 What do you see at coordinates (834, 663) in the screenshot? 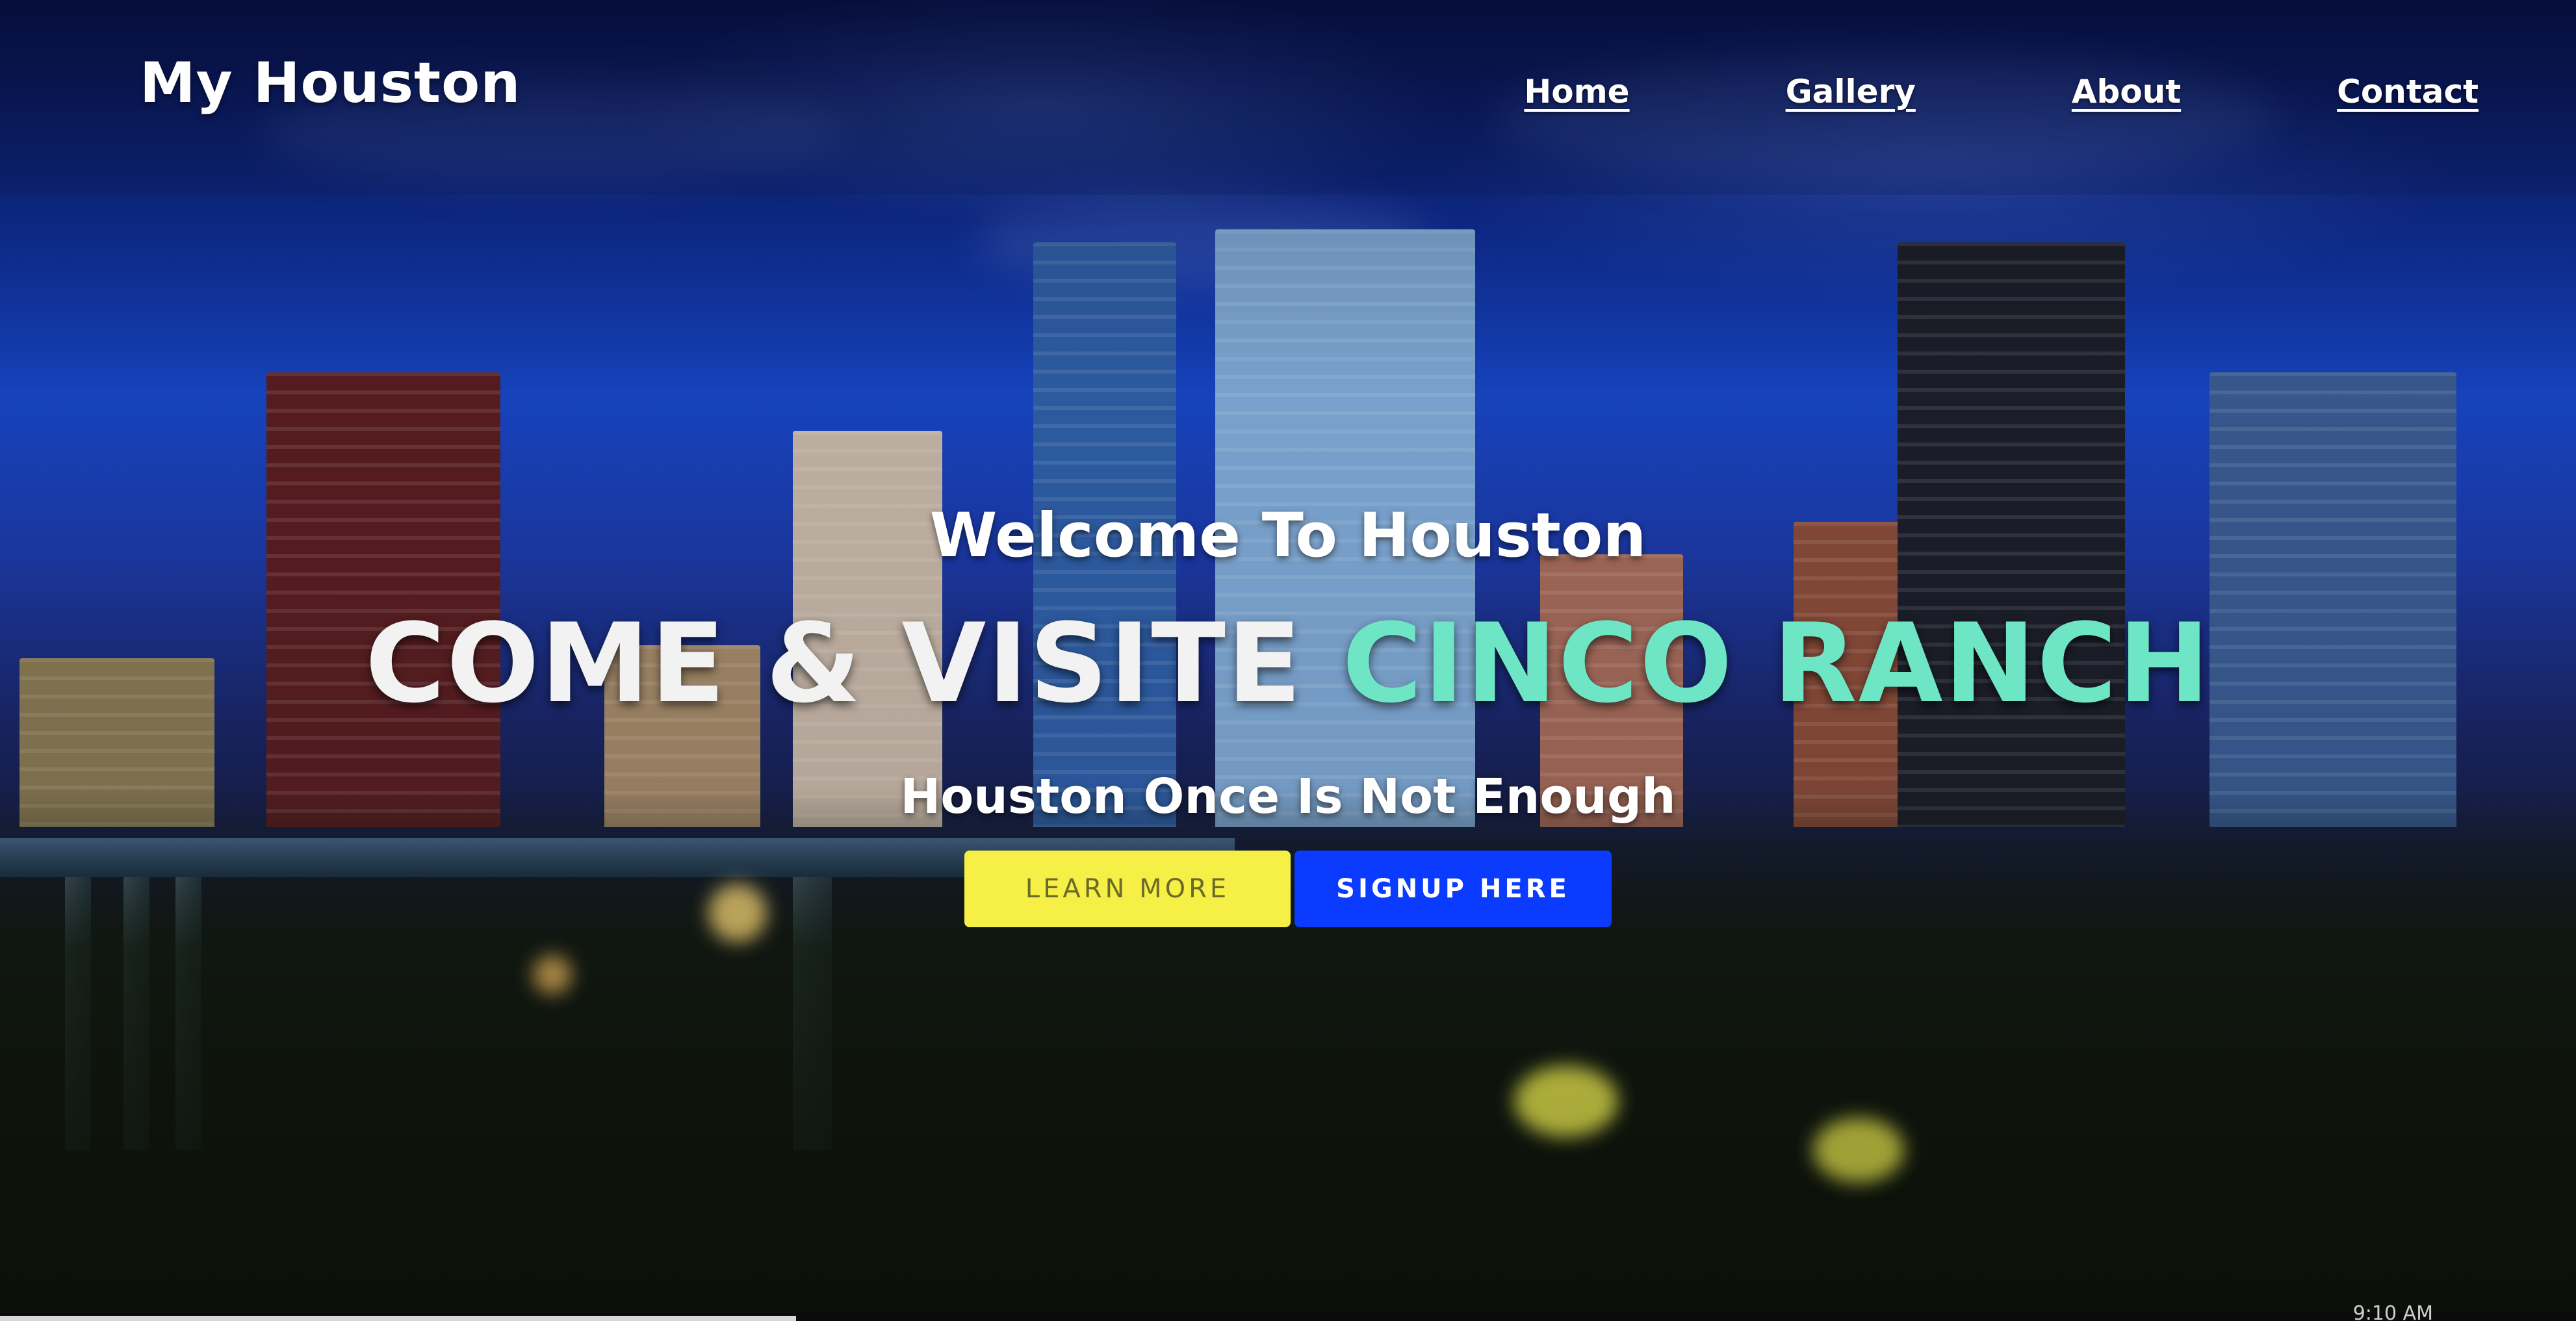
I see `headline-plain-text: COME & VISITE` at bounding box center [834, 663].